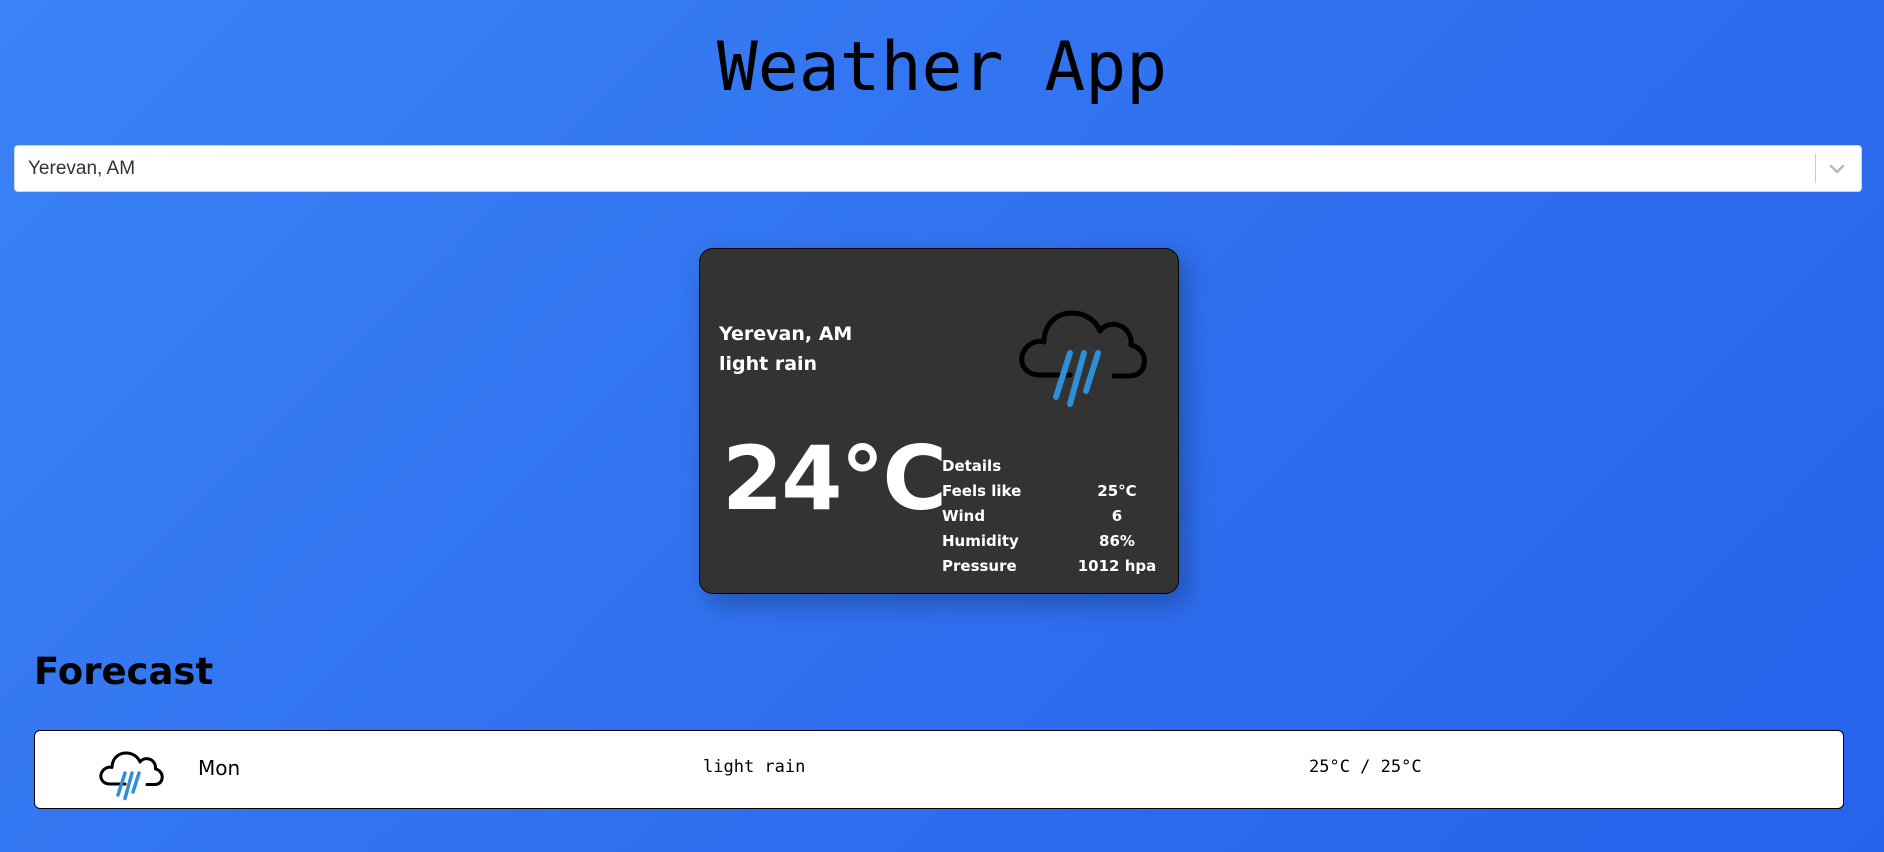 The image size is (1884, 852). I want to click on search-separator, so click(1815, 168).